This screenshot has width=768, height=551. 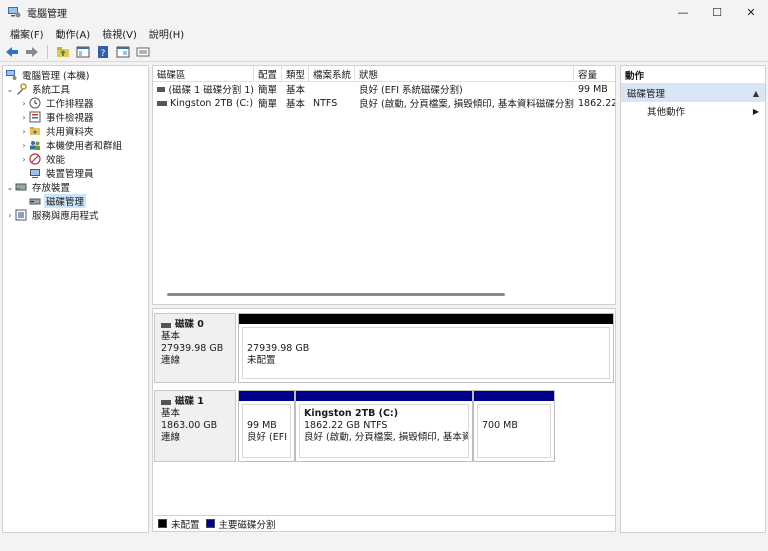 What do you see at coordinates (385, 523) in the screenshot?
I see `legend: 未配置 主要磁碟分割` at bounding box center [385, 523].